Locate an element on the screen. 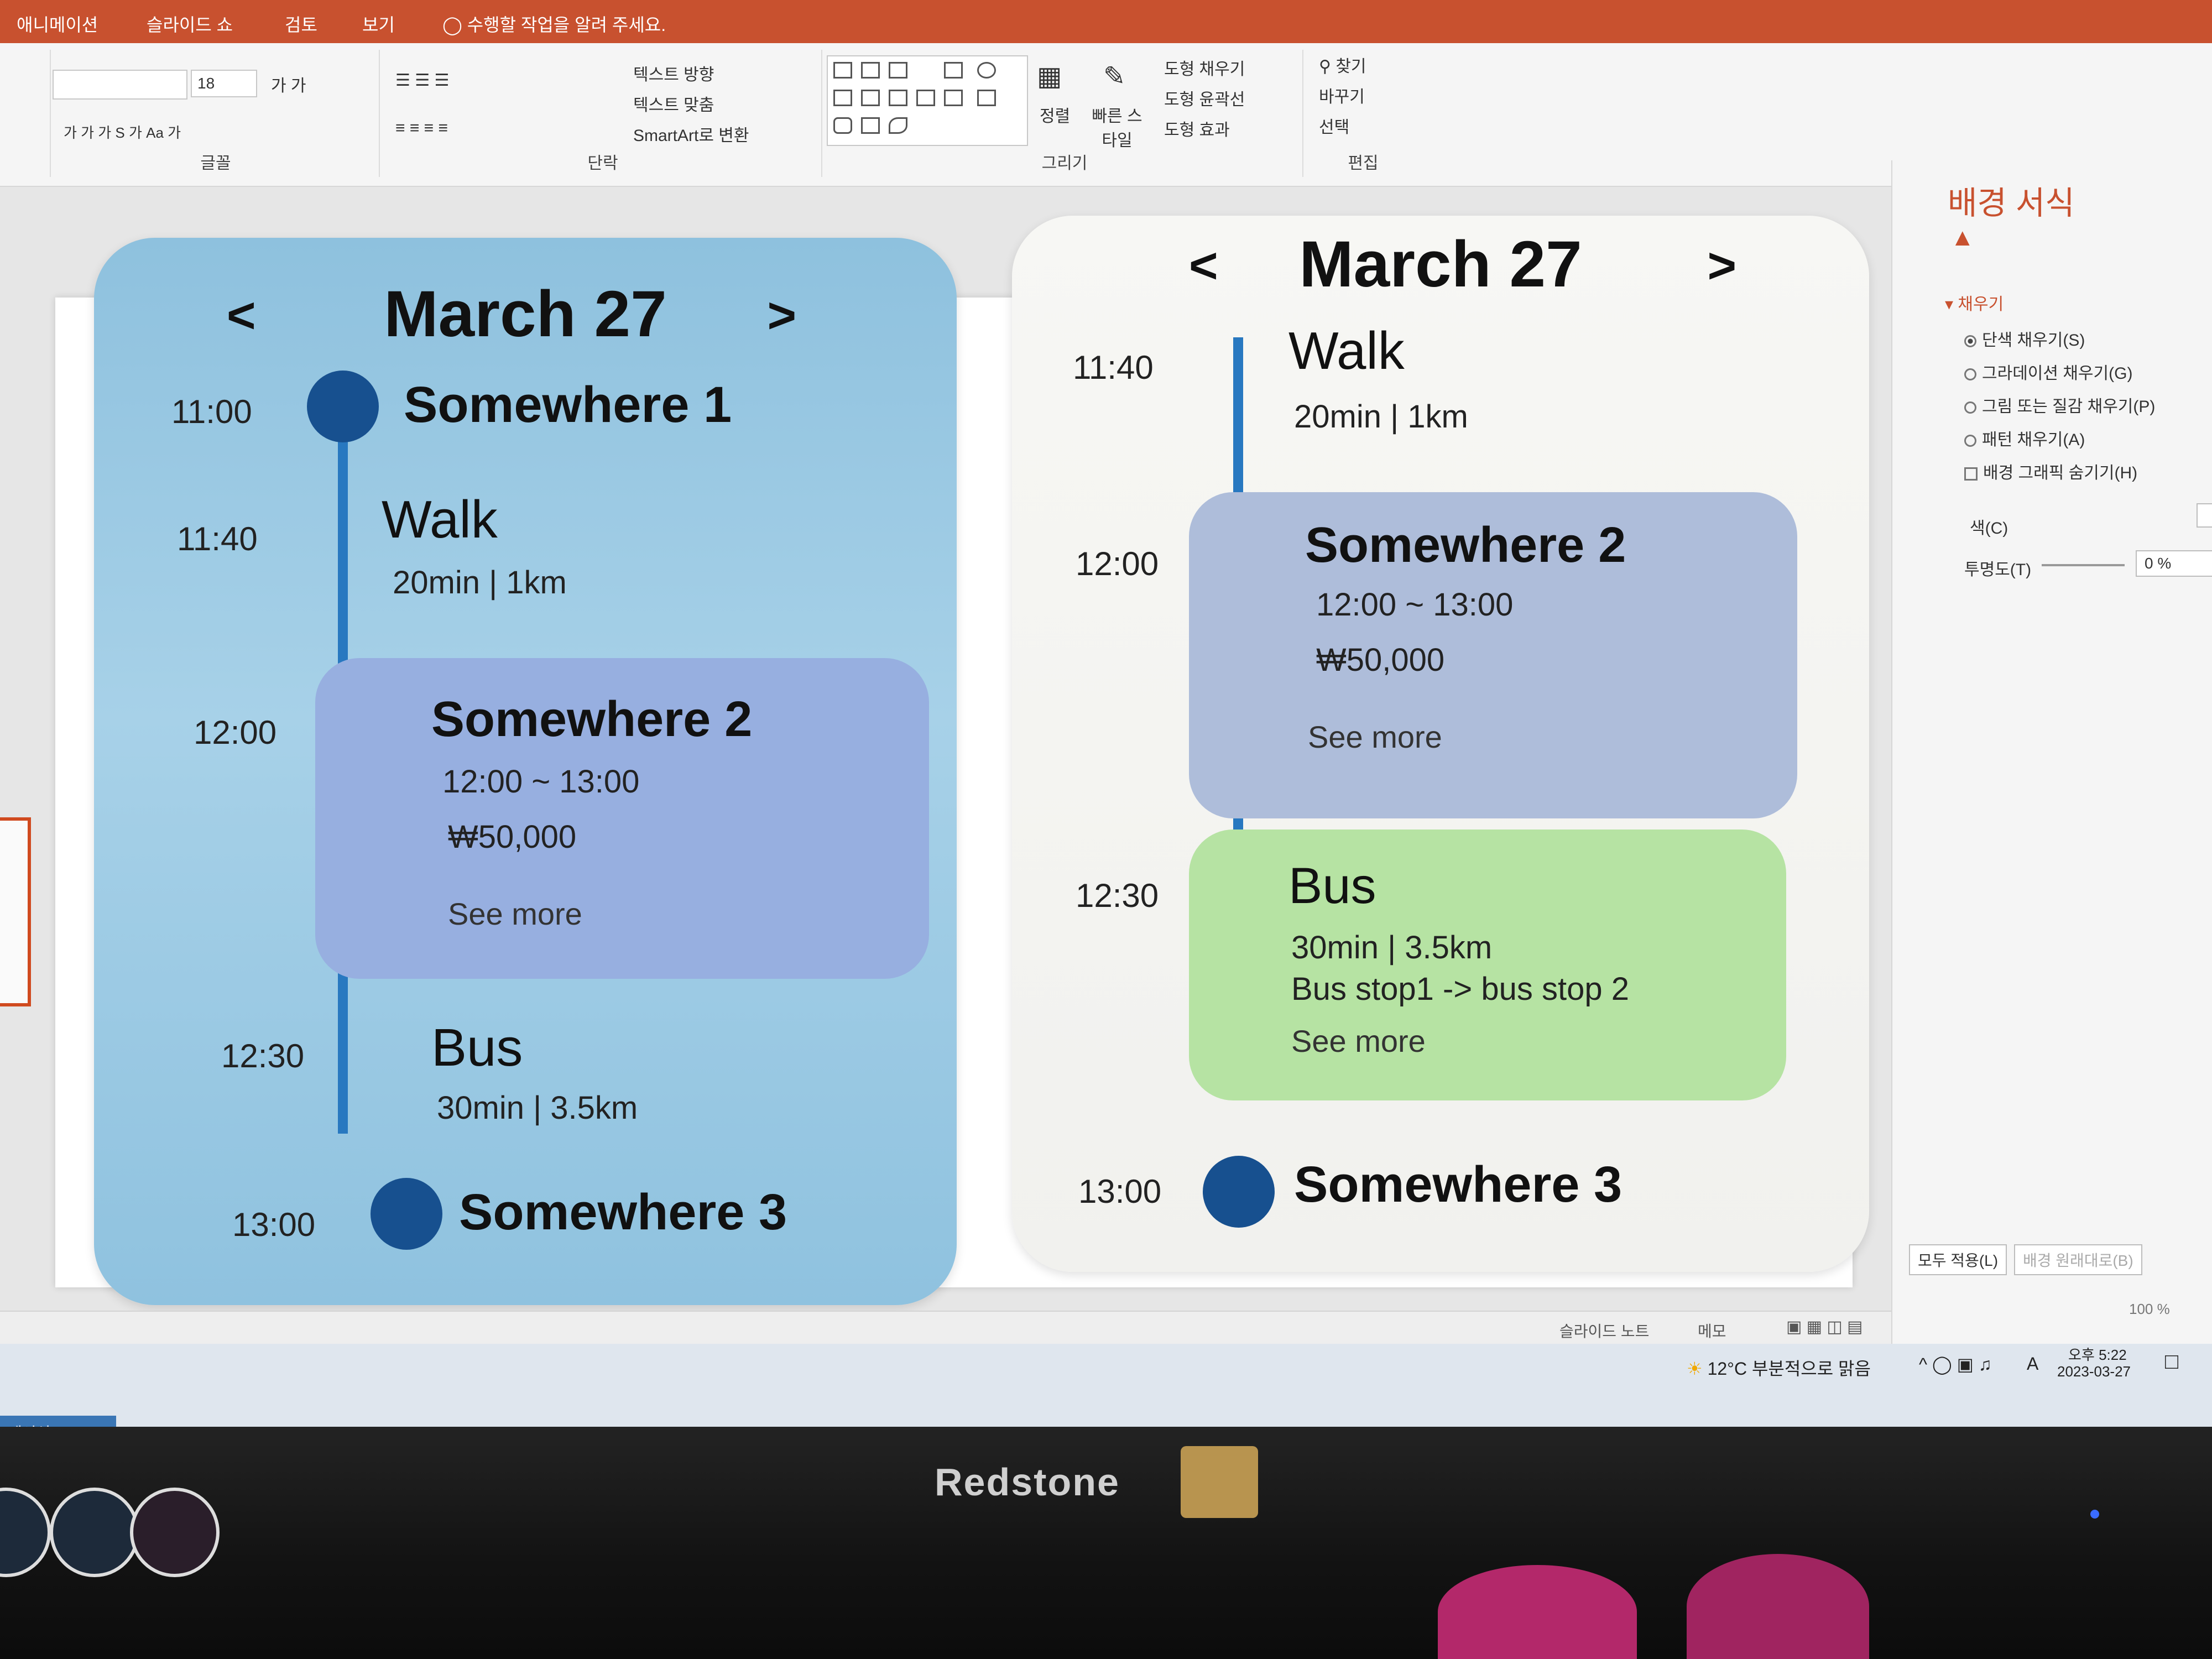  tab-slideshow: 슬라이드 쇼 is located at coordinates (190, 24).